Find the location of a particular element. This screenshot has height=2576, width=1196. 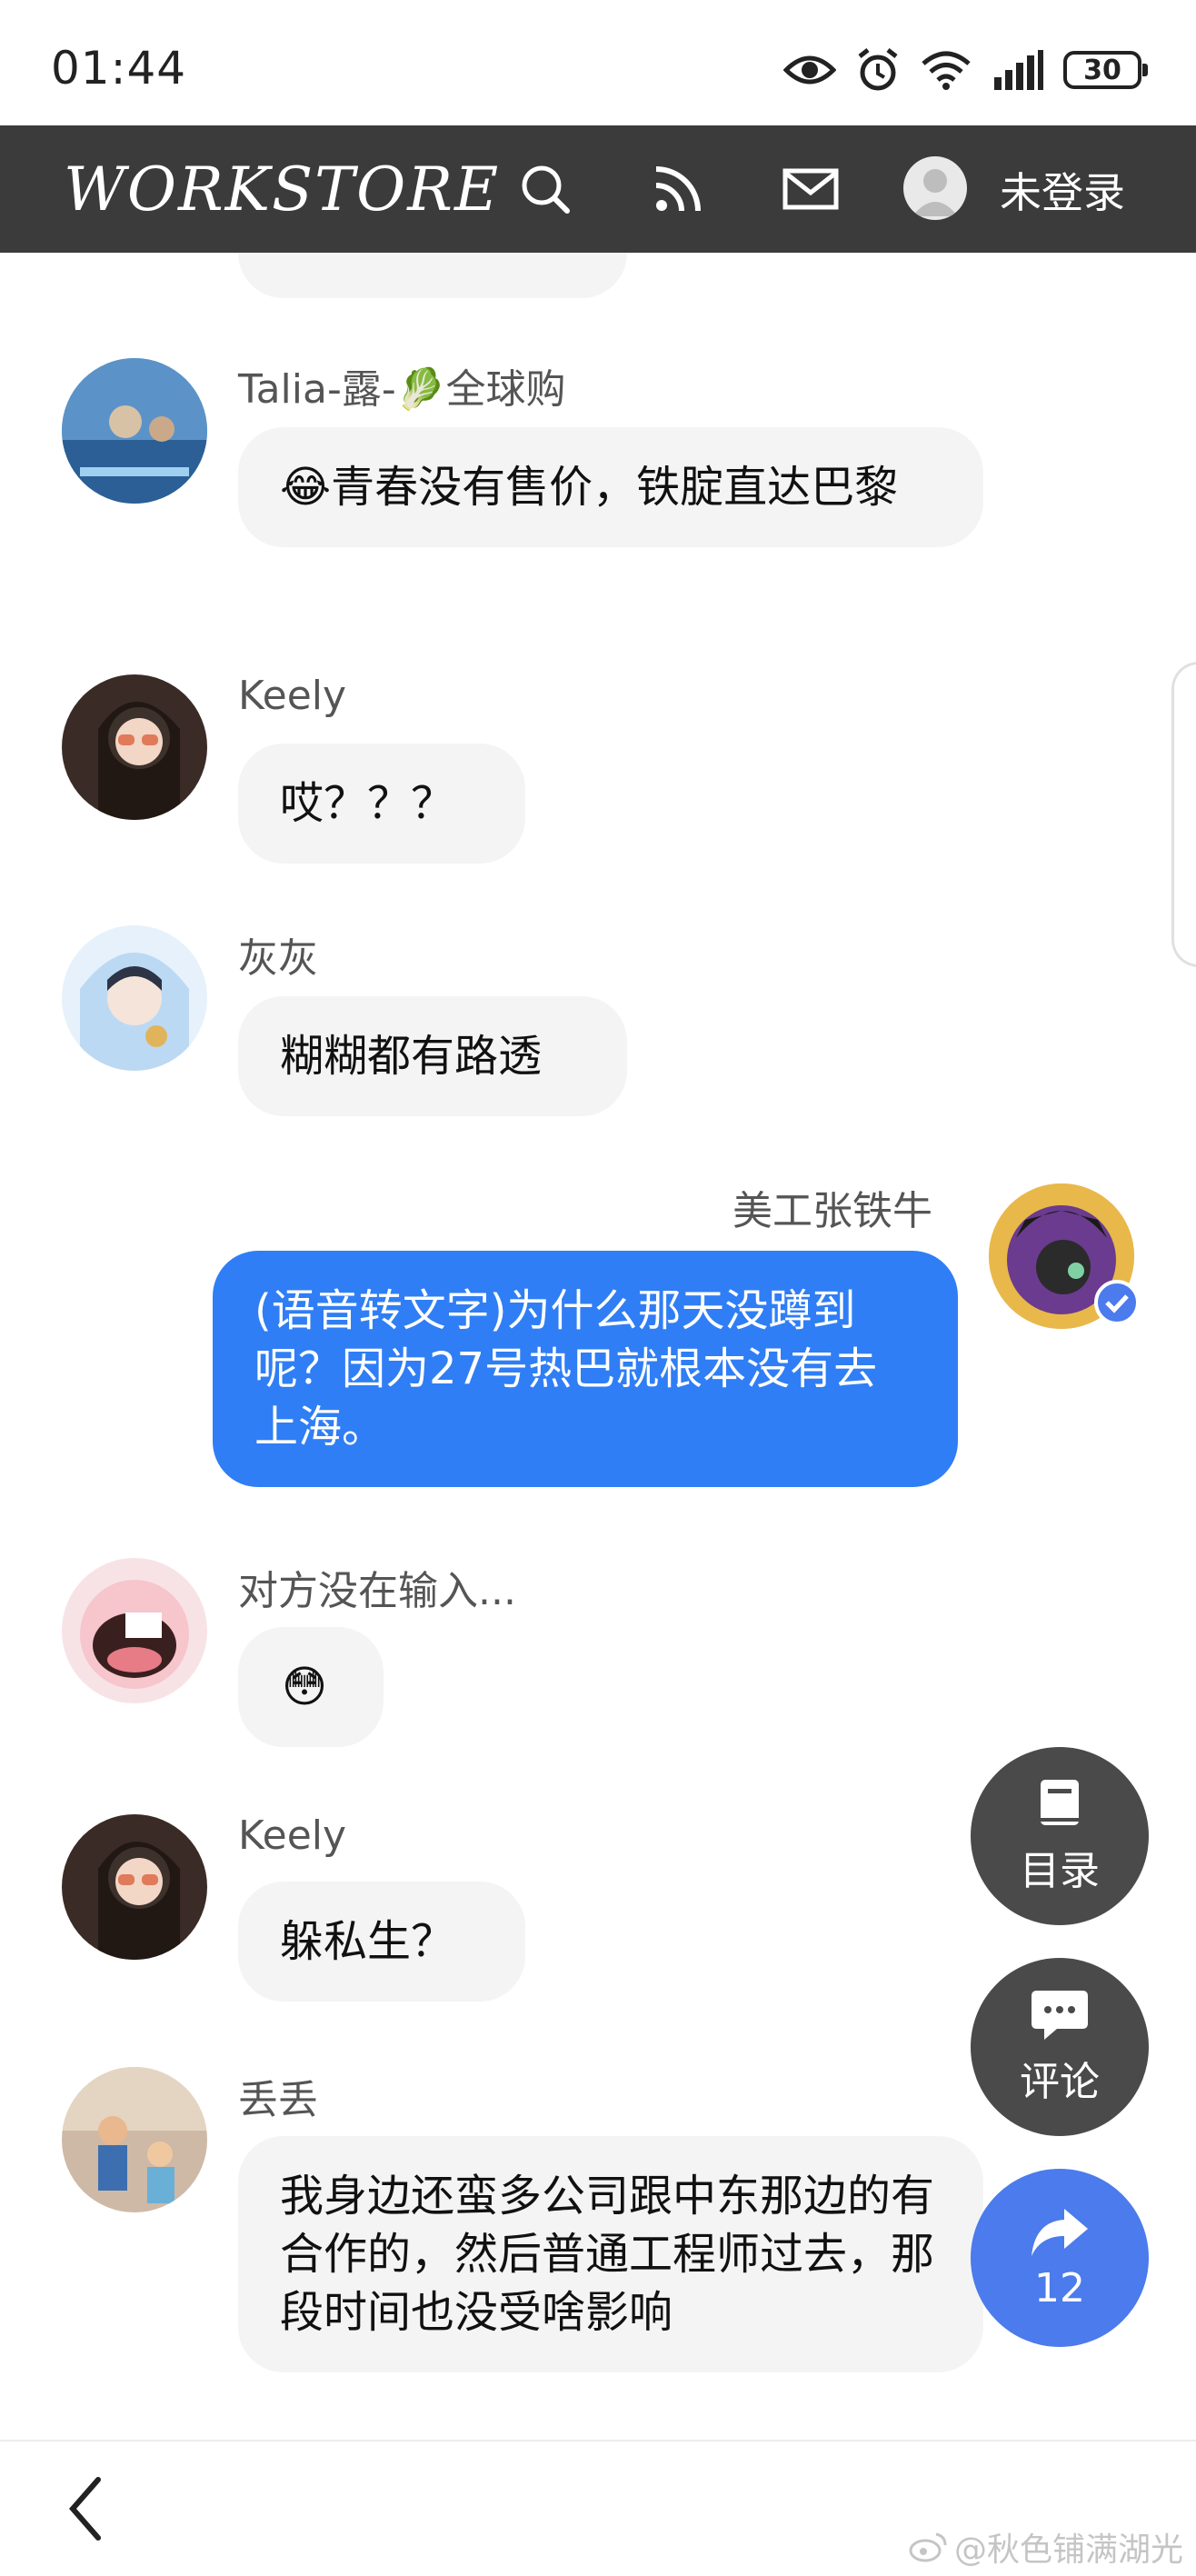

bottom-nav: @秋色铺满湖光 is located at coordinates (598, 2508).